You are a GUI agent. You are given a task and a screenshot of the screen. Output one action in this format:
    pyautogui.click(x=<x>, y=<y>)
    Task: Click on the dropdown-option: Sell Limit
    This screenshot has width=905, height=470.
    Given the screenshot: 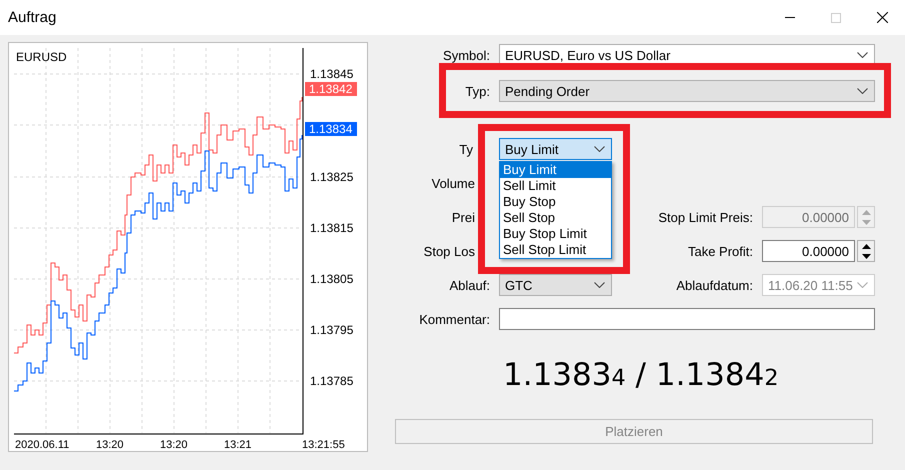 What is the action you would take?
    pyautogui.click(x=555, y=186)
    